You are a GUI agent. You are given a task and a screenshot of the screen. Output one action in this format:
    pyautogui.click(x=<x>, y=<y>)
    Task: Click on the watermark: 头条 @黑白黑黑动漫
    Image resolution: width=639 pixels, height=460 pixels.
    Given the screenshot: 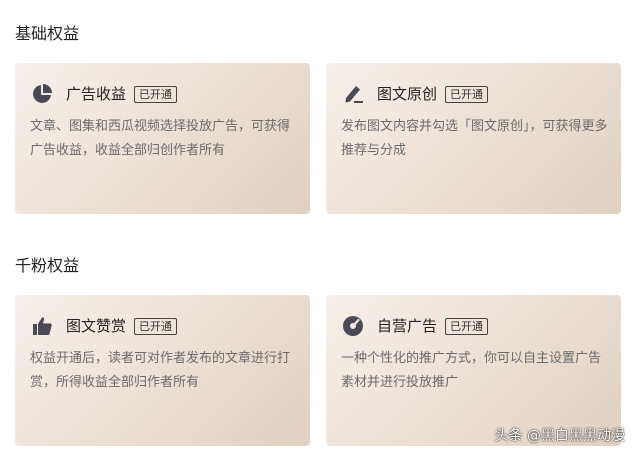 What is the action you would take?
    pyautogui.click(x=559, y=436)
    